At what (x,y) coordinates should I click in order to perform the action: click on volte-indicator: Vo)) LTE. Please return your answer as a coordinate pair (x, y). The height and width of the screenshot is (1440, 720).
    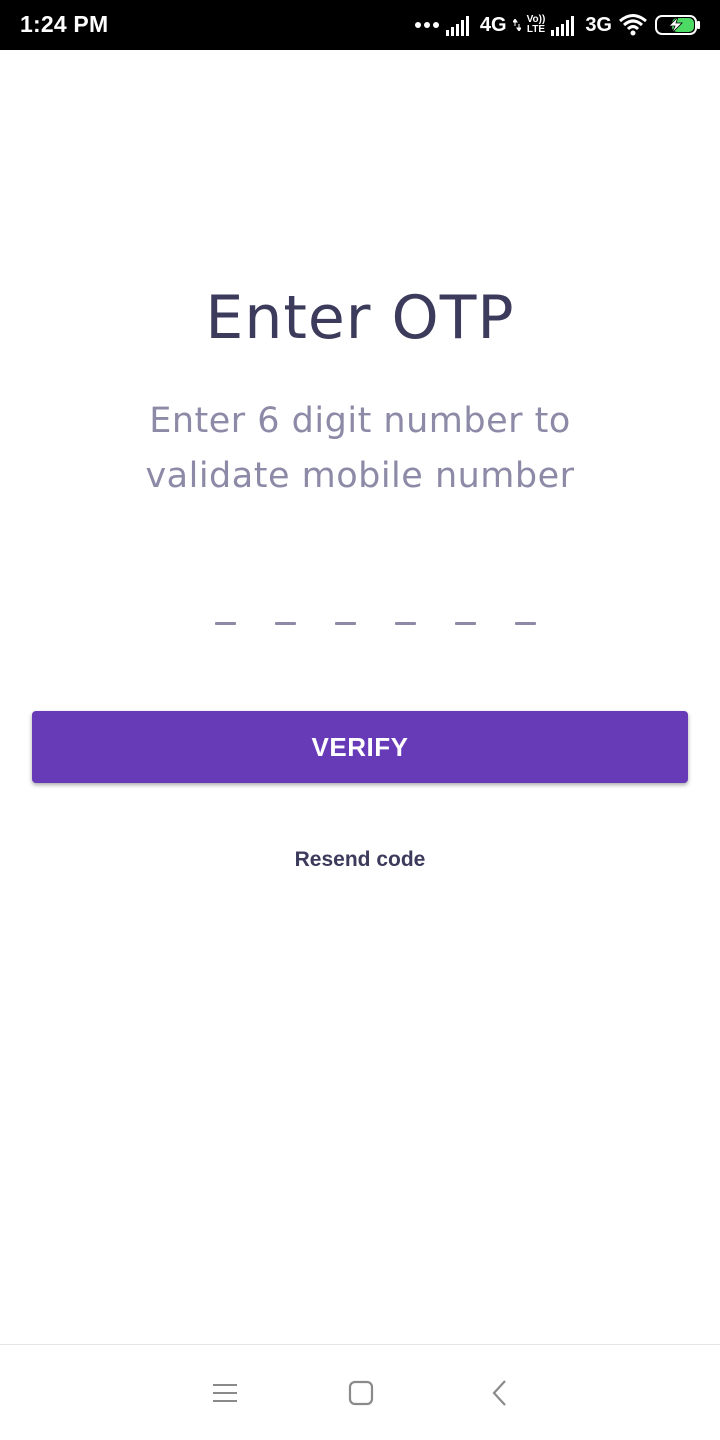
    Looking at the image, I should click on (536, 25).